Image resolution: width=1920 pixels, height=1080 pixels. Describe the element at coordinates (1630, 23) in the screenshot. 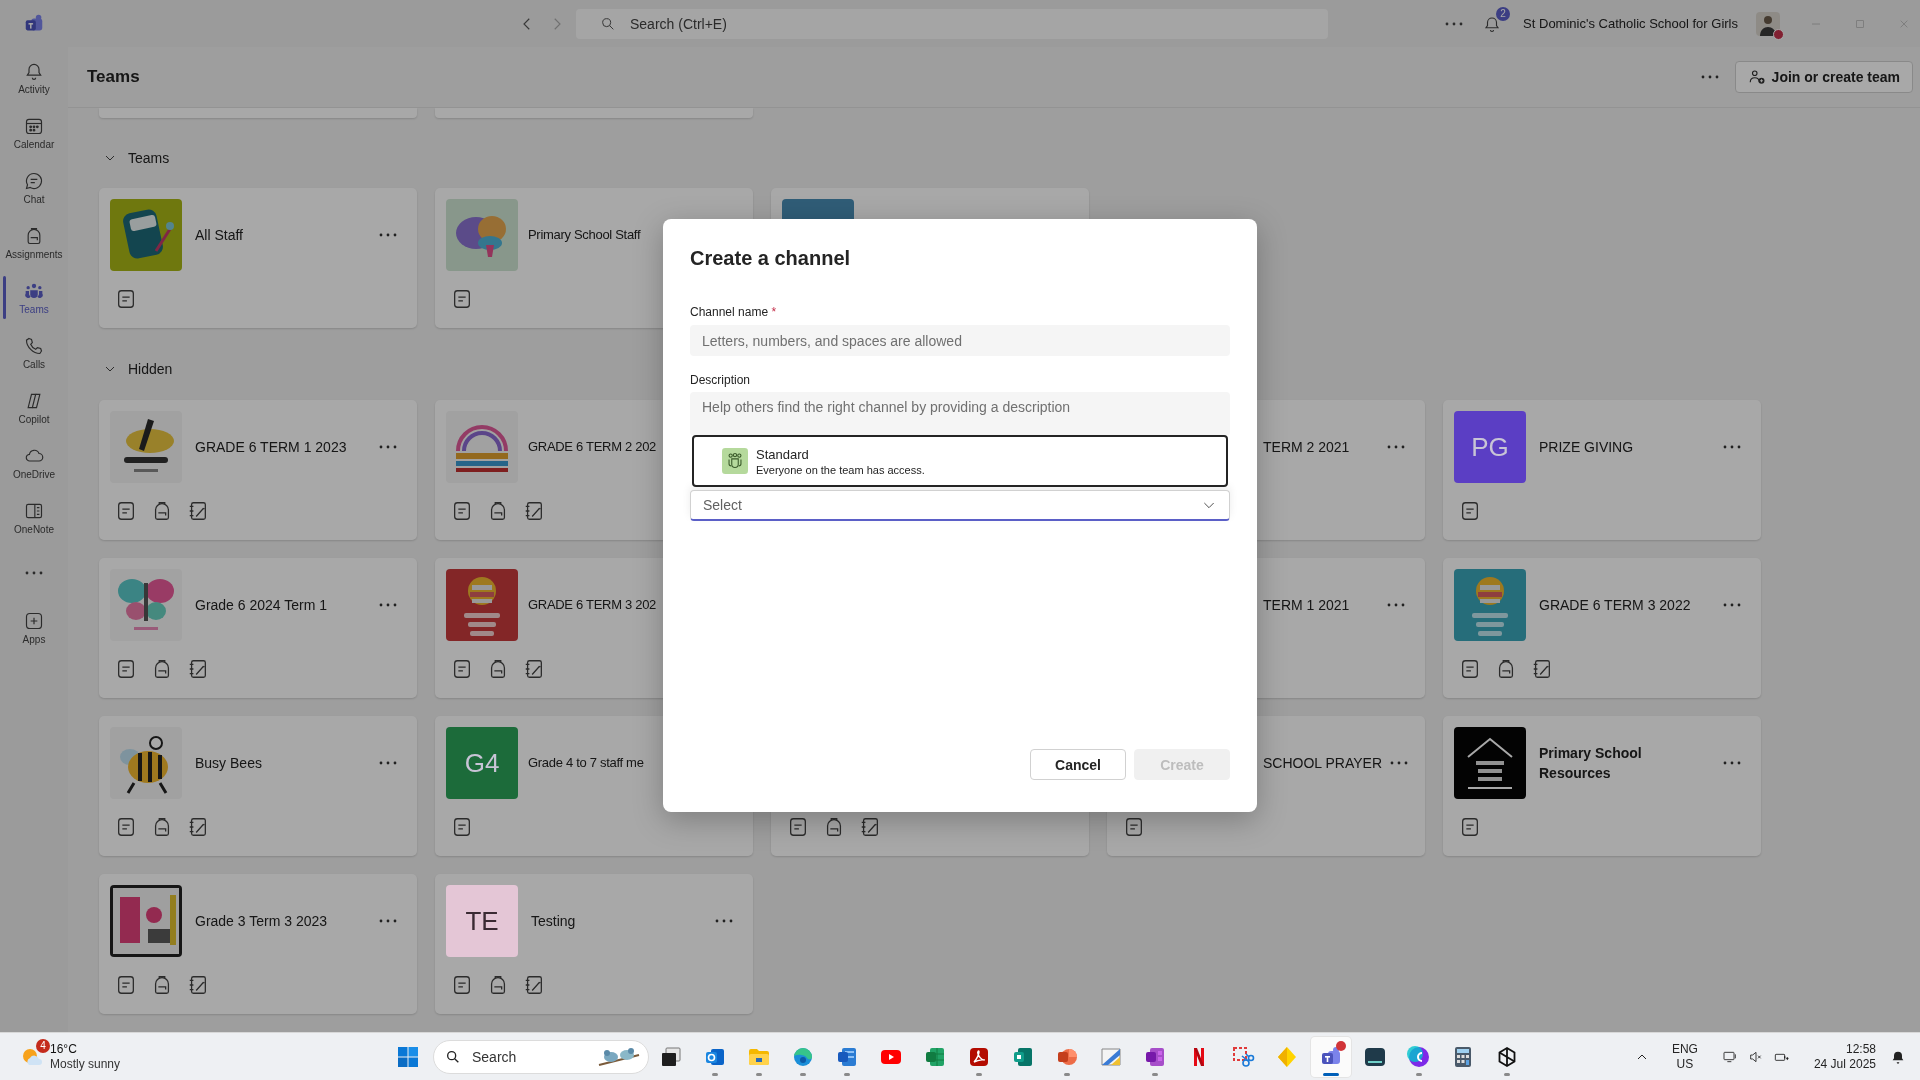

I see `organization-name: St Dominic's Catholic School for Girls` at that location.